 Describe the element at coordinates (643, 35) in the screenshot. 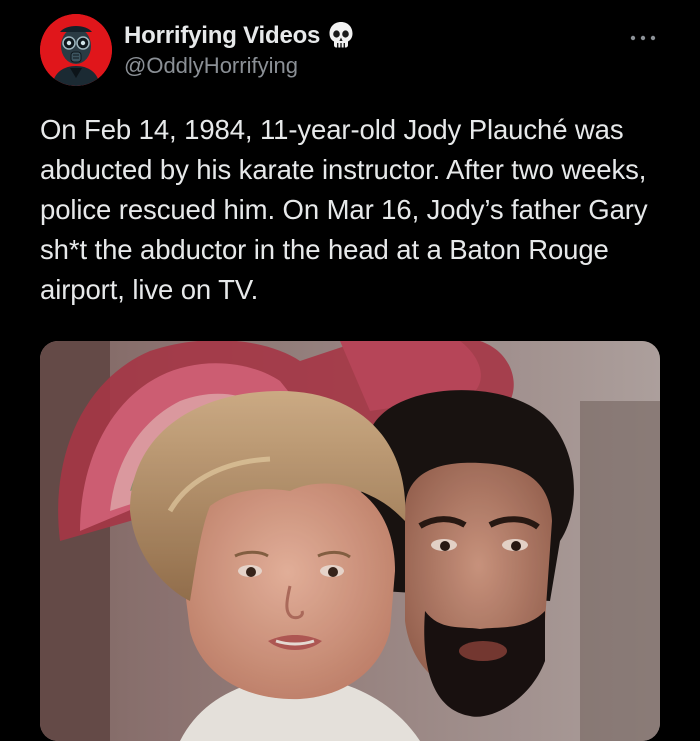

I see `more-horizontal-icon` at that location.